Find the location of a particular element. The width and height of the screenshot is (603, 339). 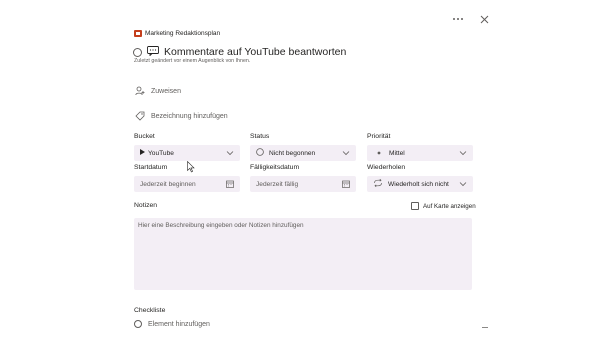

repeat-value: Wiederholt sich nicht is located at coordinates (418, 184).